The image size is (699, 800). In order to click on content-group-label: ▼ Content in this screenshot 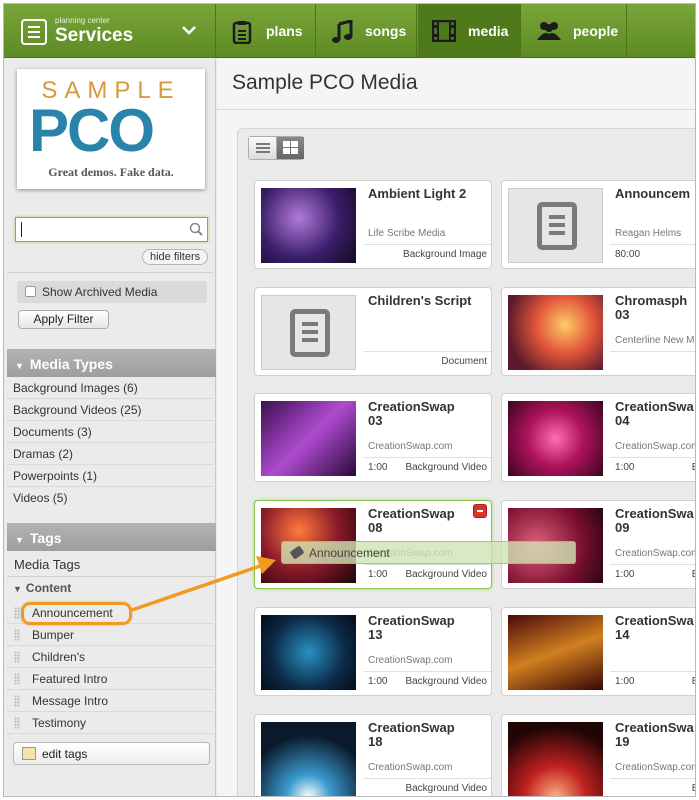, I will do `click(42, 588)`.